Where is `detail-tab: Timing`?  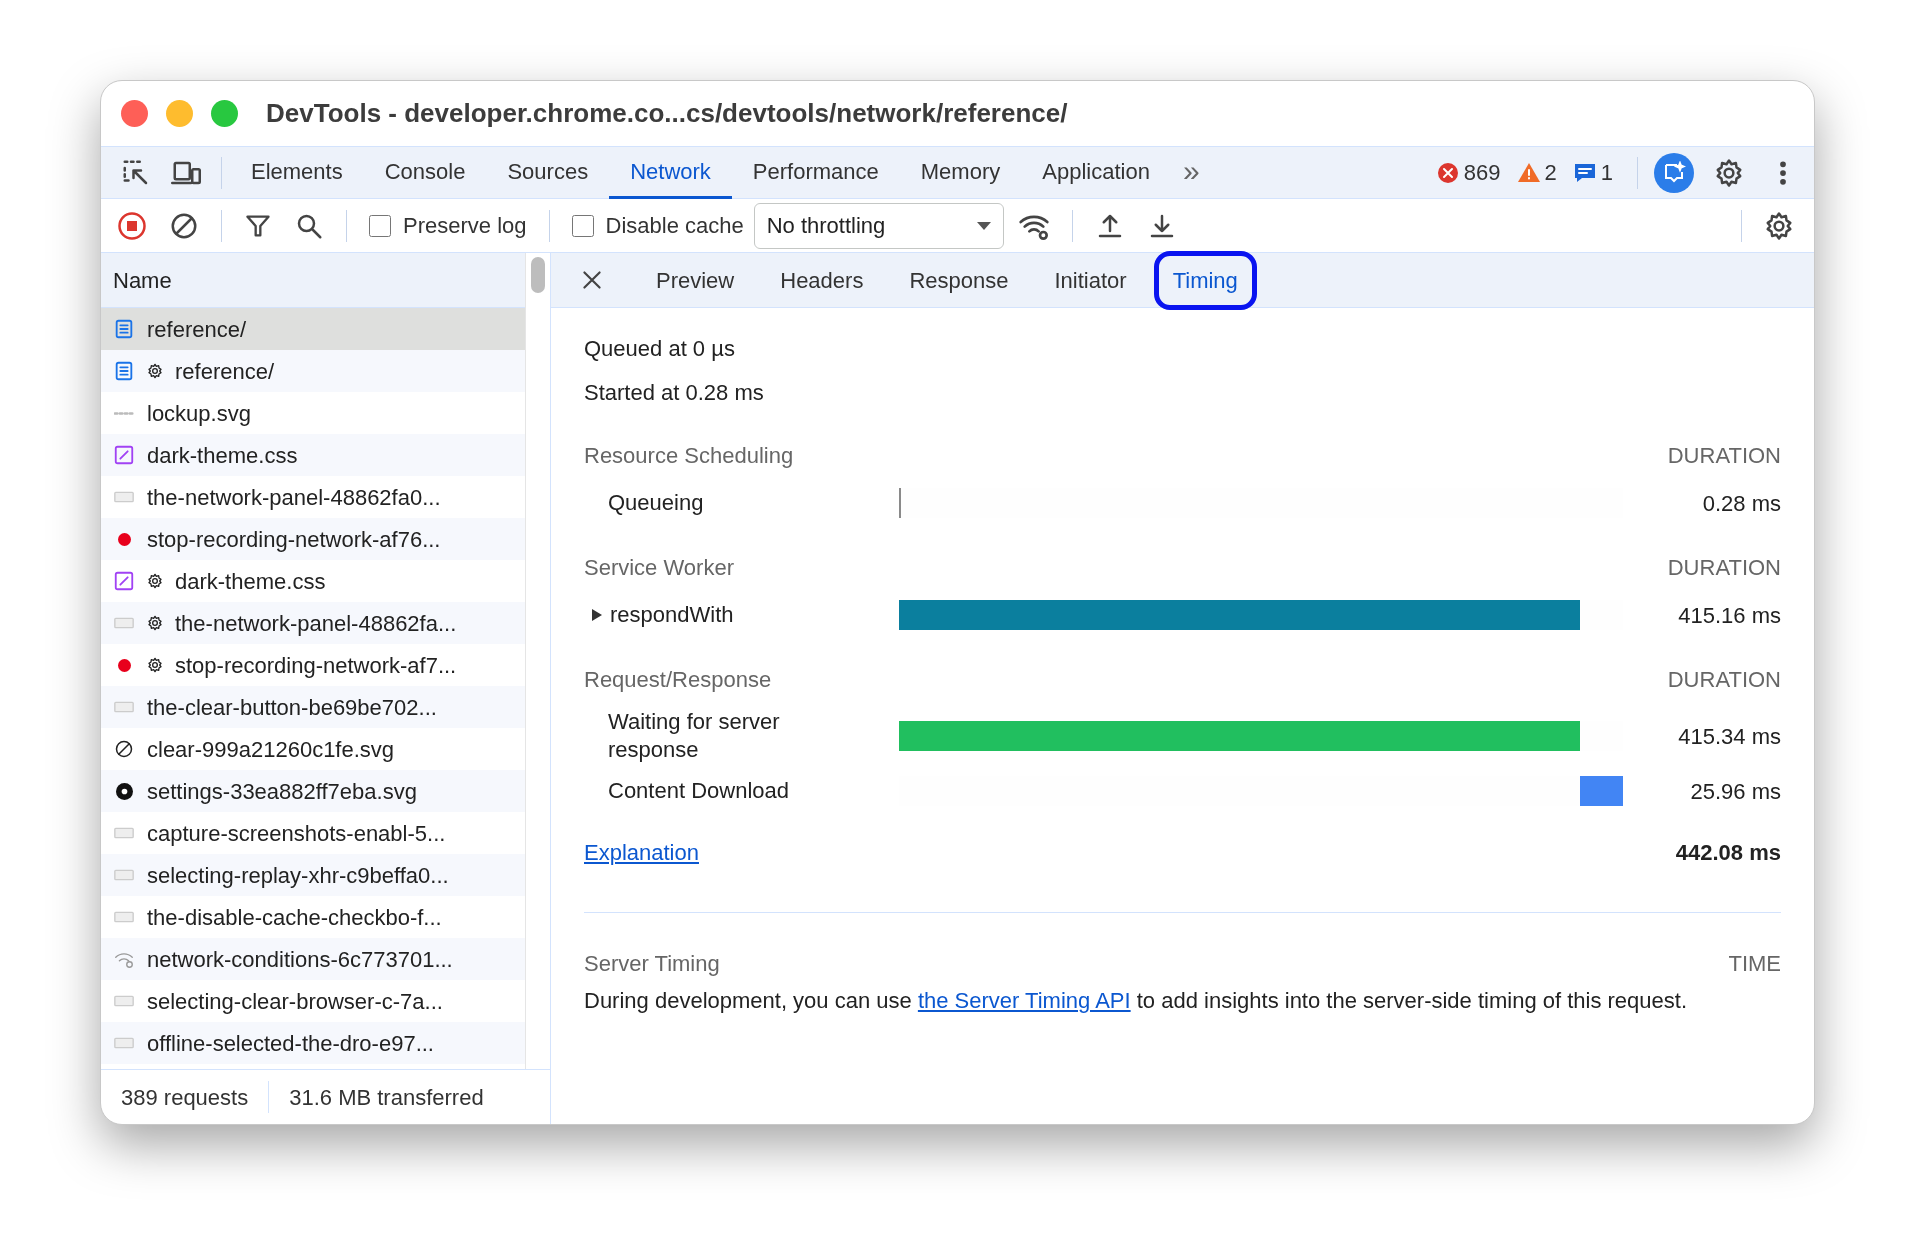
detail-tab: Timing is located at coordinates (1205, 280).